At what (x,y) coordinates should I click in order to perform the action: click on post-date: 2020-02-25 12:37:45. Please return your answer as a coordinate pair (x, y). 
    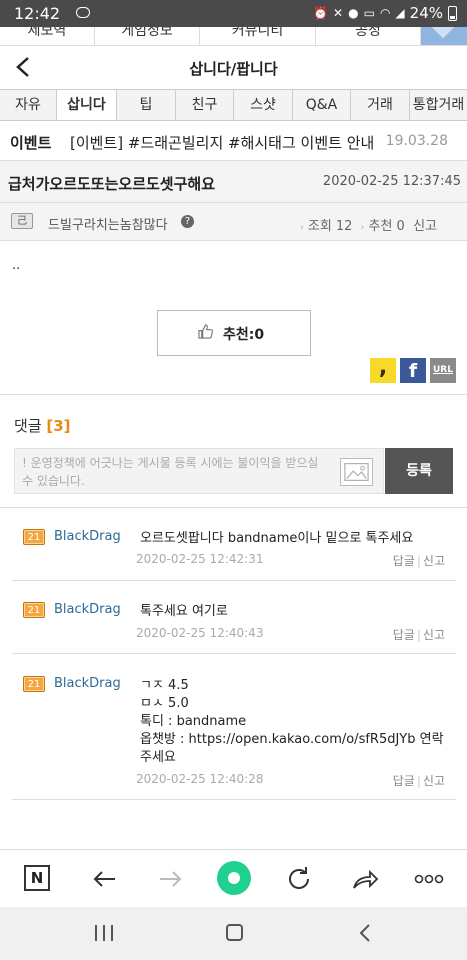
    Looking at the image, I should click on (391, 181).